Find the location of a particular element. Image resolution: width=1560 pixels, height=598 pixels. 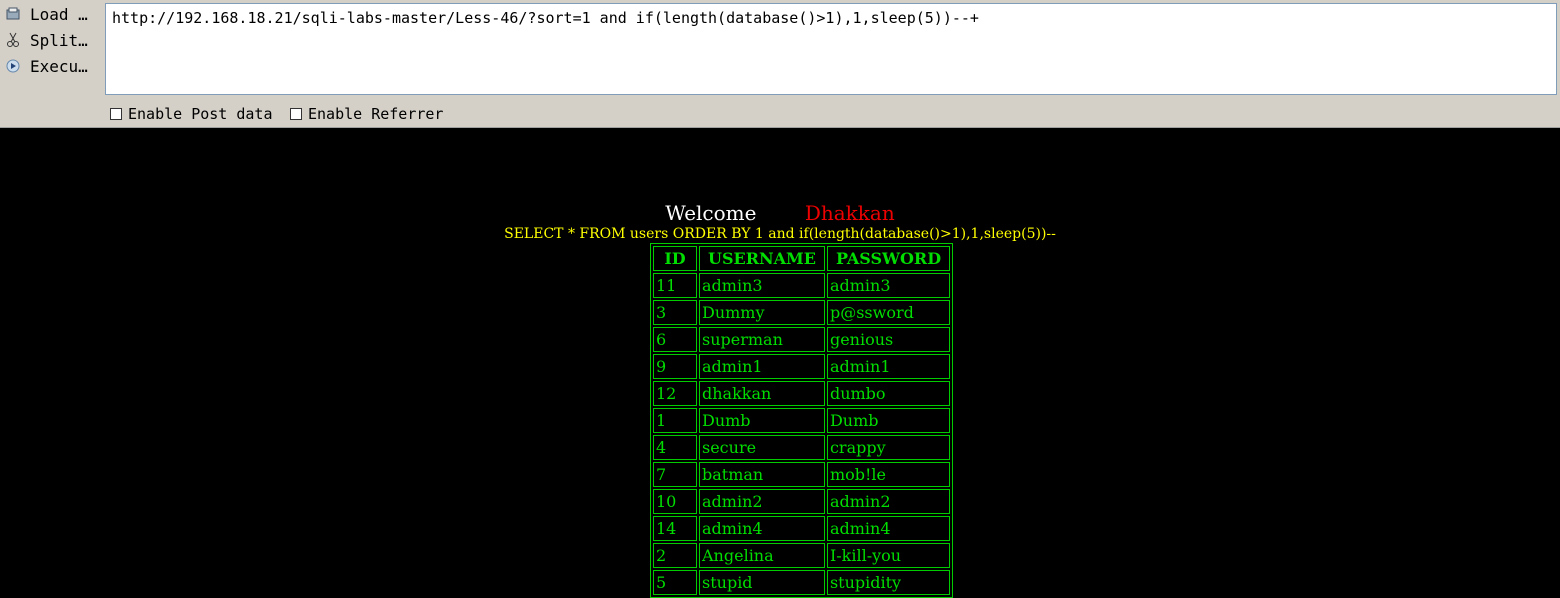

table-row: 3 Dummy p@ssword is located at coordinates (802, 312).